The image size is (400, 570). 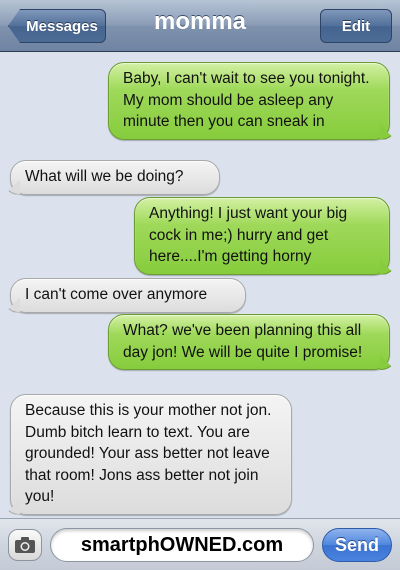 I want to click on back-button-label: Messages, so click(x=62, y=26).